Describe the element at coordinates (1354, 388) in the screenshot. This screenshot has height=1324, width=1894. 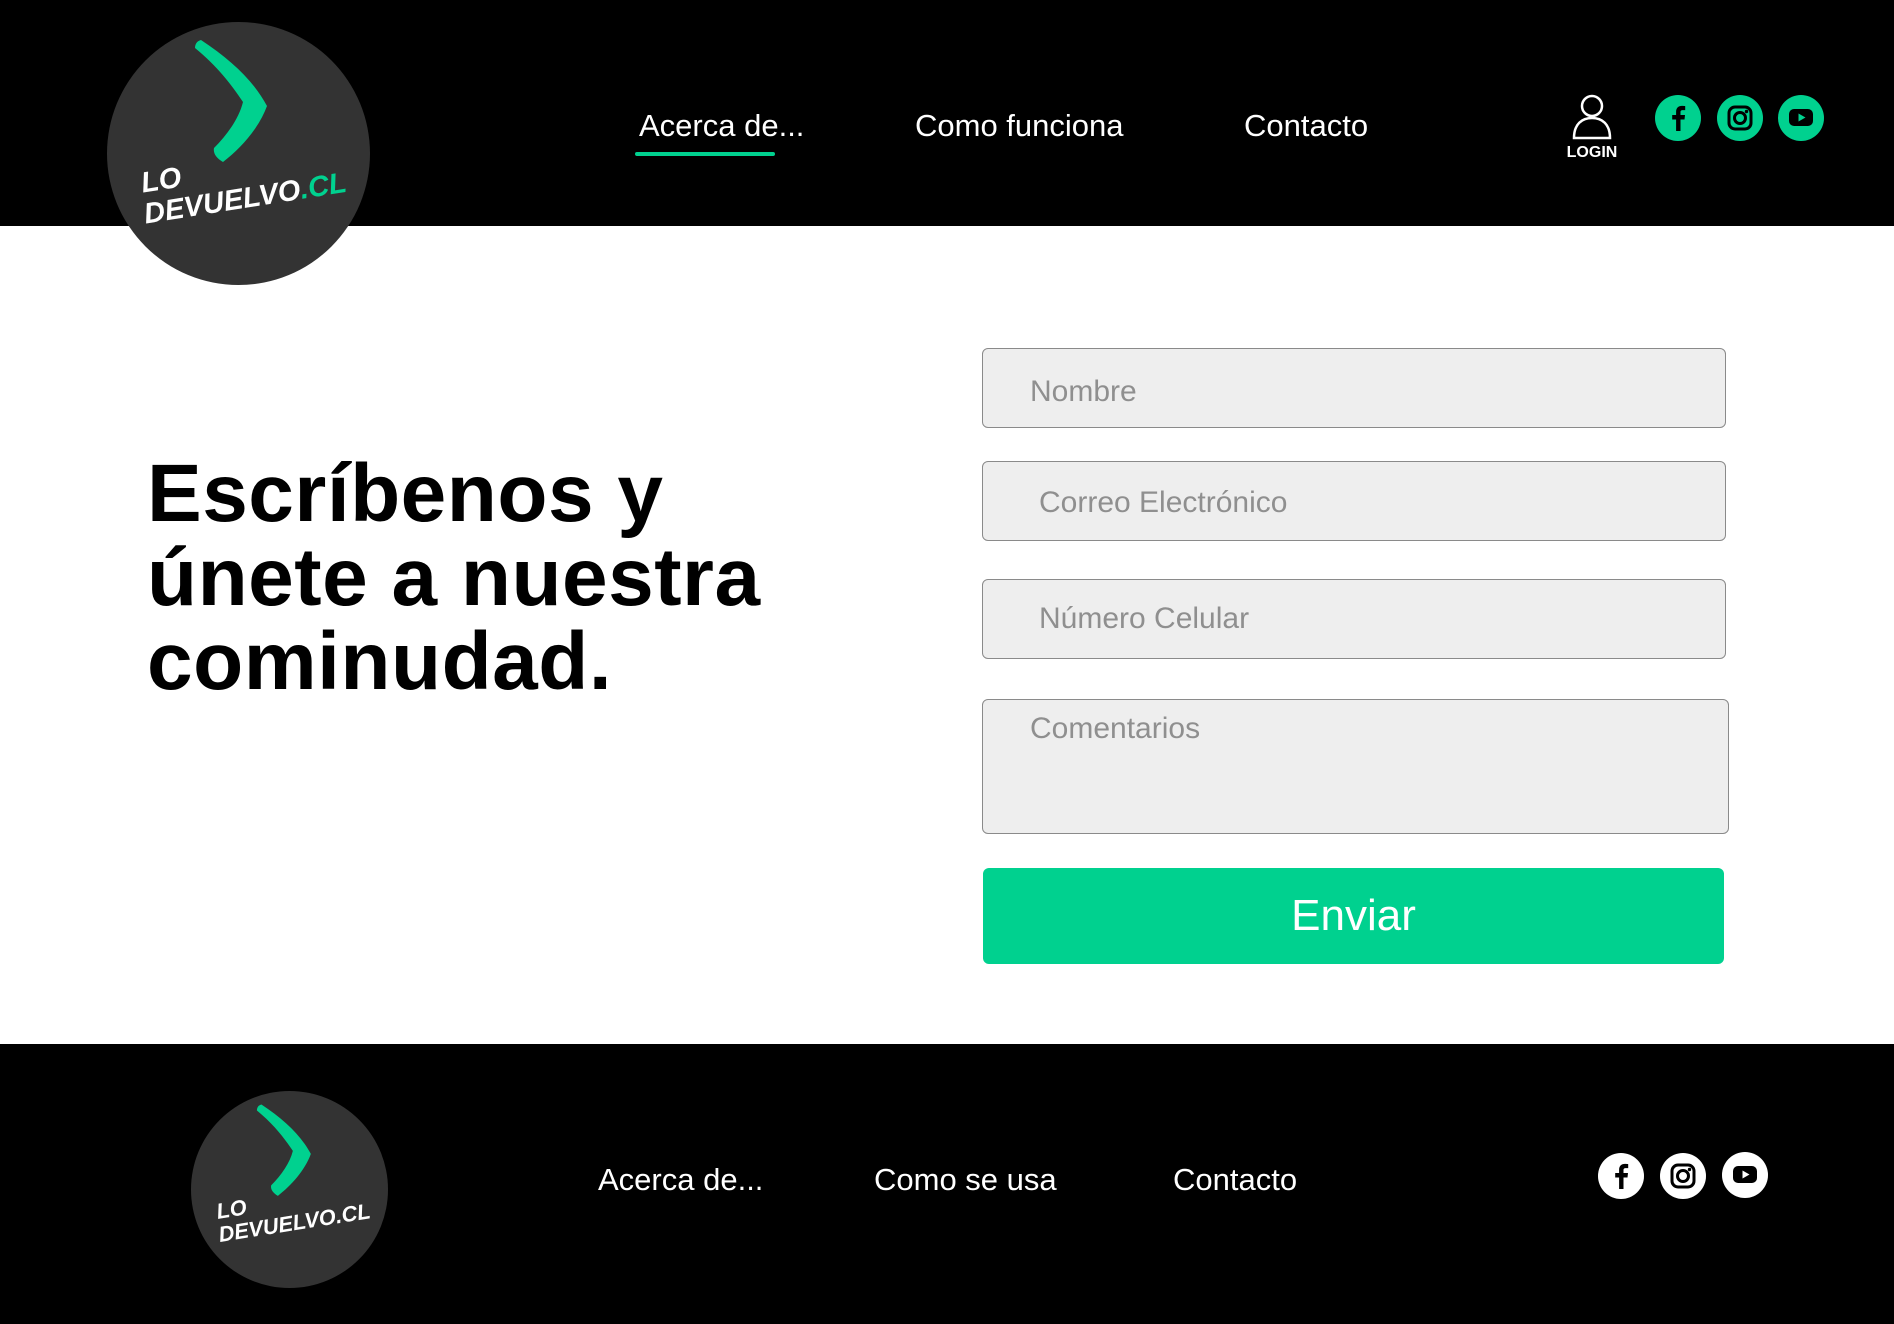
I see `name-field: Nombre` at that location.